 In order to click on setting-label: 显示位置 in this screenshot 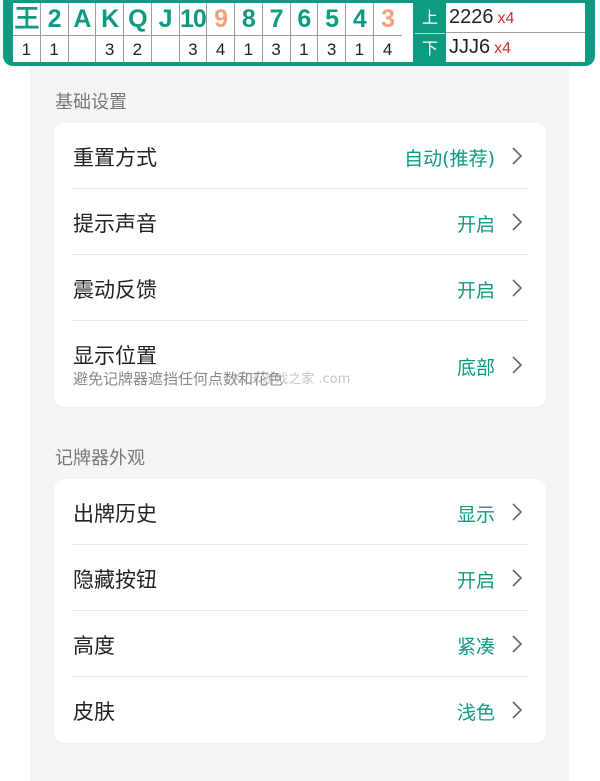, I will do `click(115, 356)`.